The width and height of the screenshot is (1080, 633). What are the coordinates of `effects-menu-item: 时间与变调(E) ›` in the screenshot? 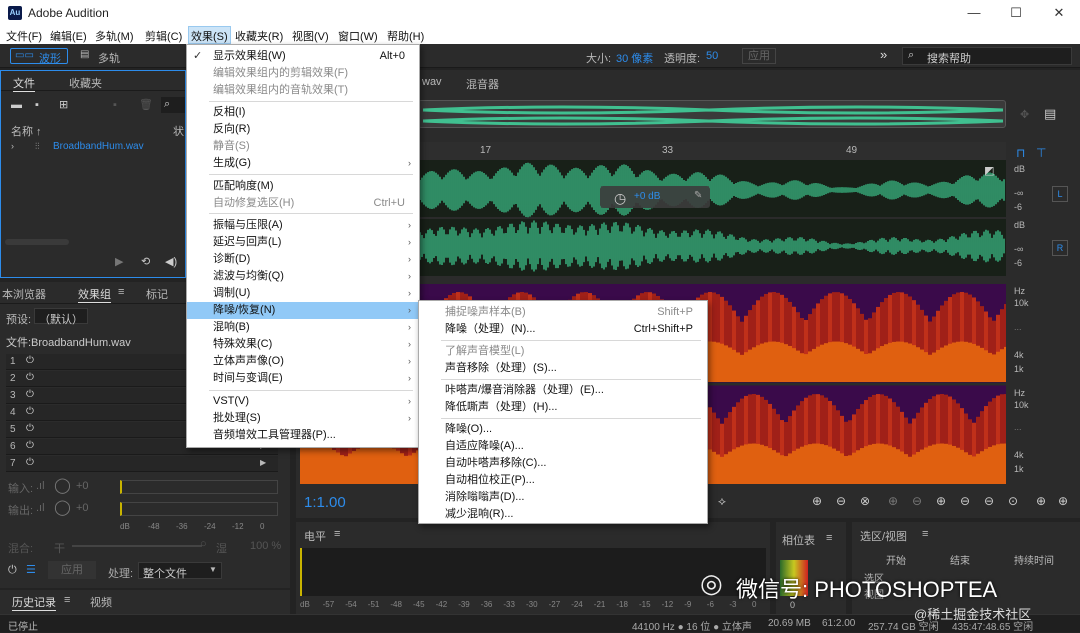 It's located at (303, 378).